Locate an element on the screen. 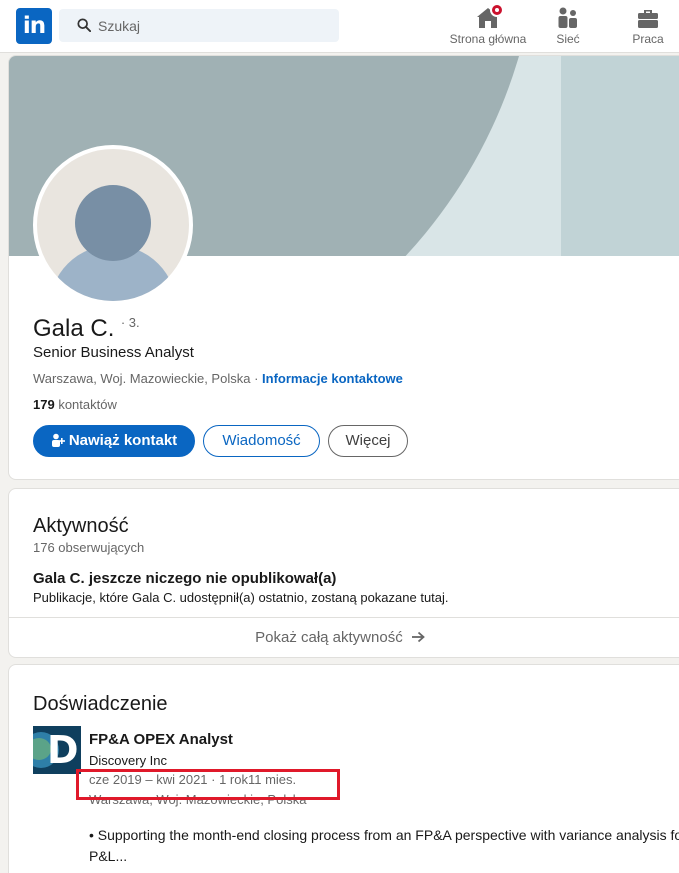 Image resolution: width=679 pixels, height=873 pixels. company-logo: D is located at coordinates (57, 750).